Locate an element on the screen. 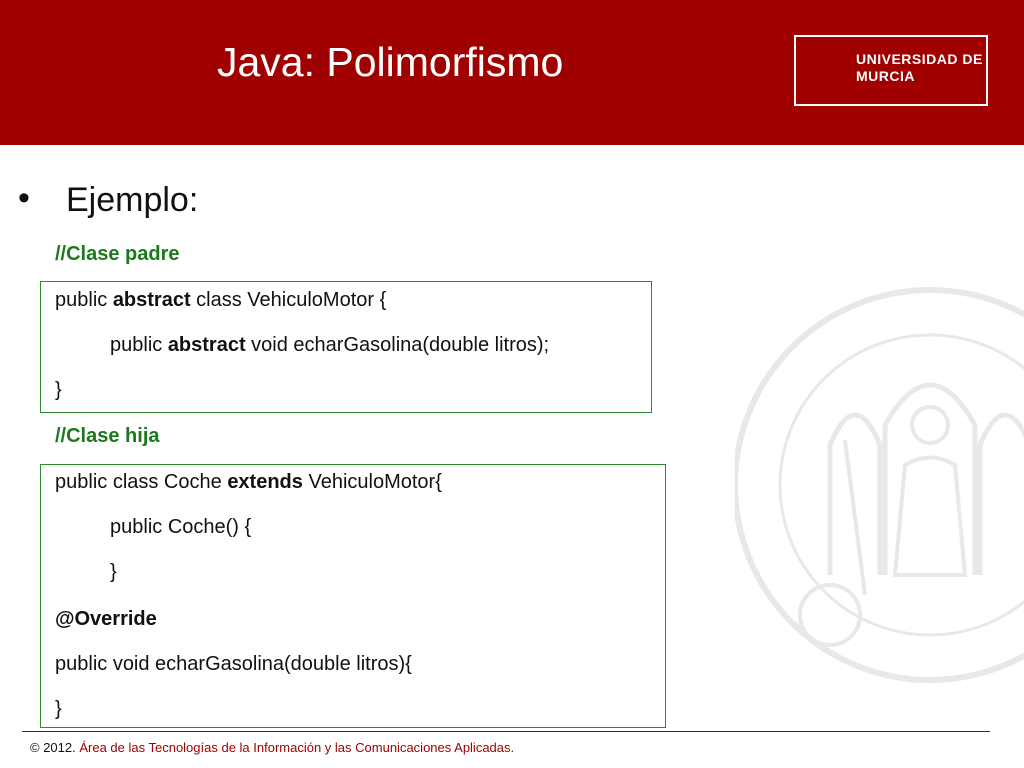 The height and width of the screenshot is (768, 1024). bullet-heading: Ejemplo: is located at coordinates (132, 200).